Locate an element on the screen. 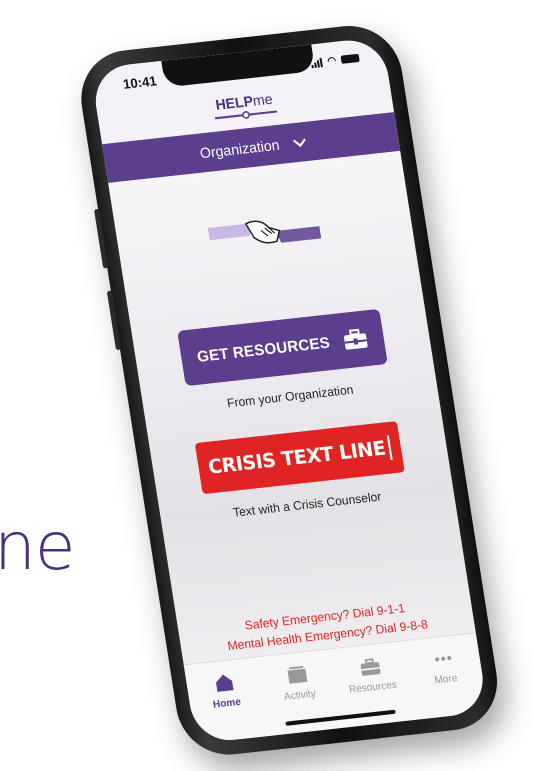 This screenshot has height=771, width=534. crisis-logo-bar is located at coordinates (390, 448).